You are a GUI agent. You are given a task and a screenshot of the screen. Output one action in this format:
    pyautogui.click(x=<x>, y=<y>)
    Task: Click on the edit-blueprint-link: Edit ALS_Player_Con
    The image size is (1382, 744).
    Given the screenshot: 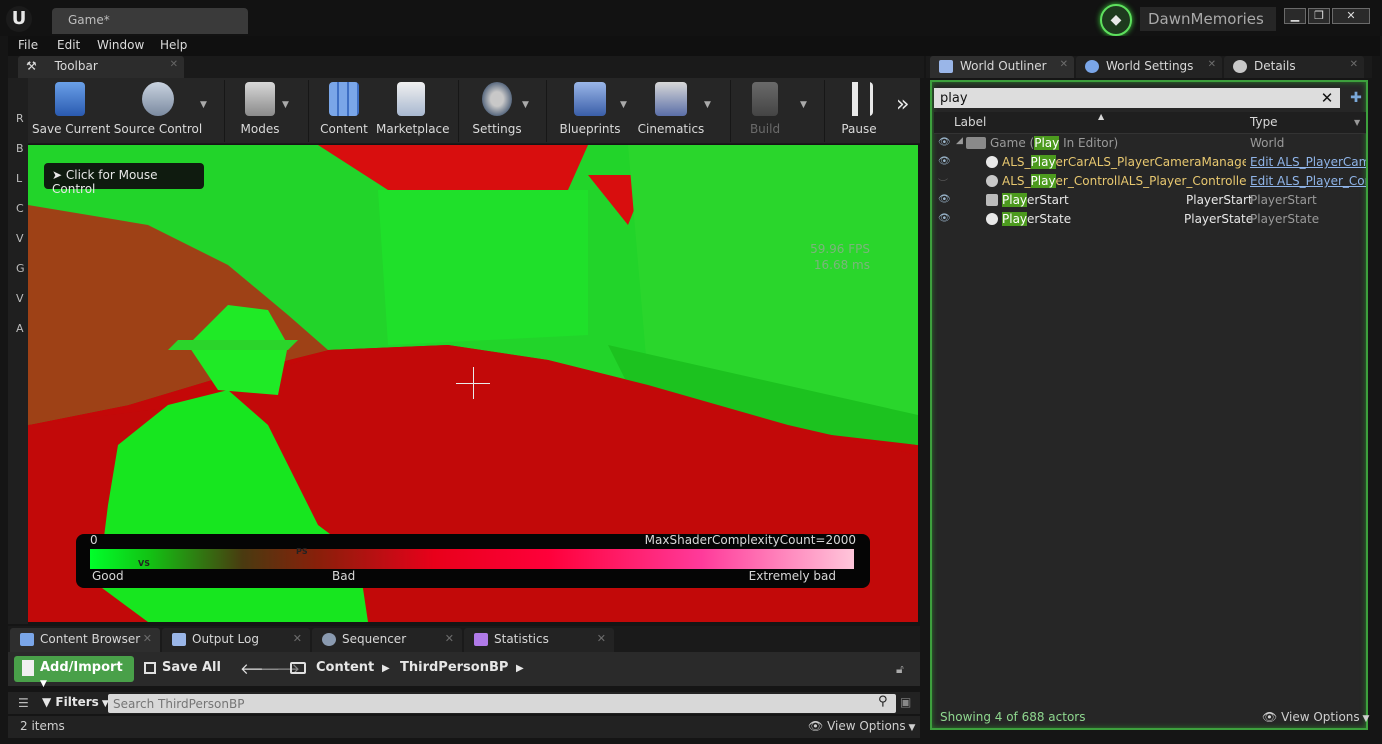 What is the action you would take?
    pyautogui.click(x=1308, y=181)
    